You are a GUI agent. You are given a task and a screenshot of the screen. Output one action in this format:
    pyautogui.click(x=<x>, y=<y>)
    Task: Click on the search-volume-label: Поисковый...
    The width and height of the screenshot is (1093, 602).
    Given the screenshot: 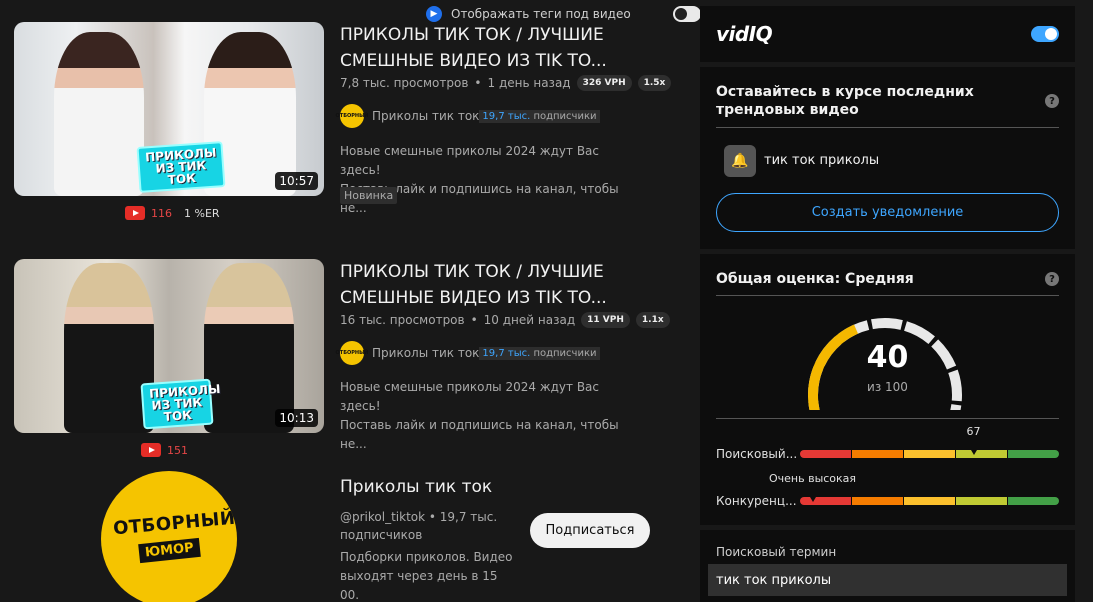 What is the action you would take?
    pyautogui.click(x=757, y=454)
    